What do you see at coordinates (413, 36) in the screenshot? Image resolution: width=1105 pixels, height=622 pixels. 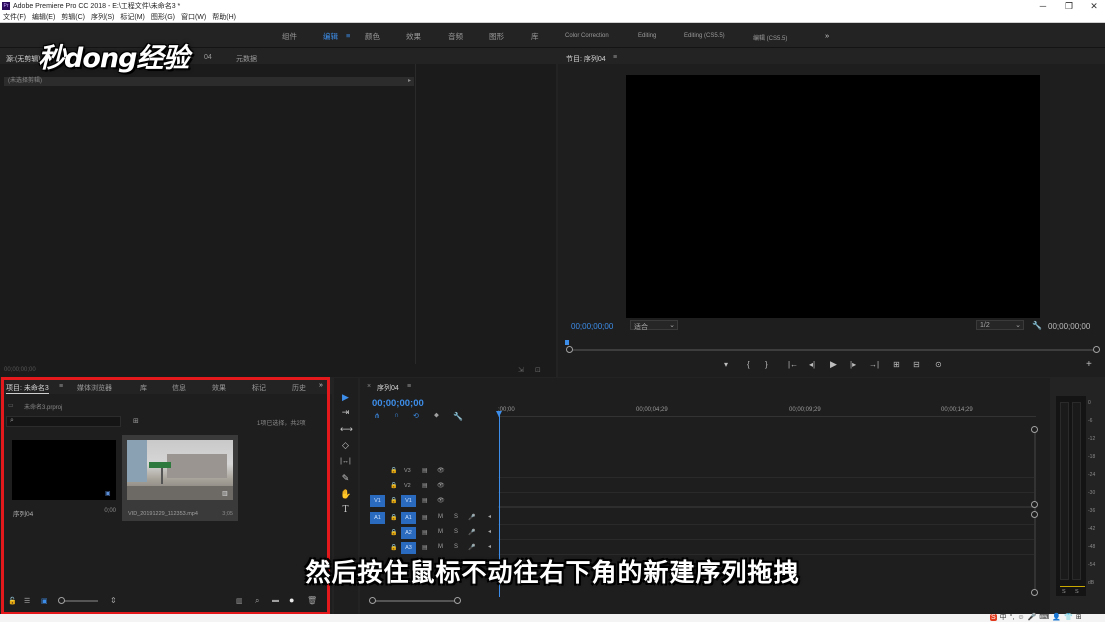 I see `workspace-effects: 效果` at bounding box center [413, 36].